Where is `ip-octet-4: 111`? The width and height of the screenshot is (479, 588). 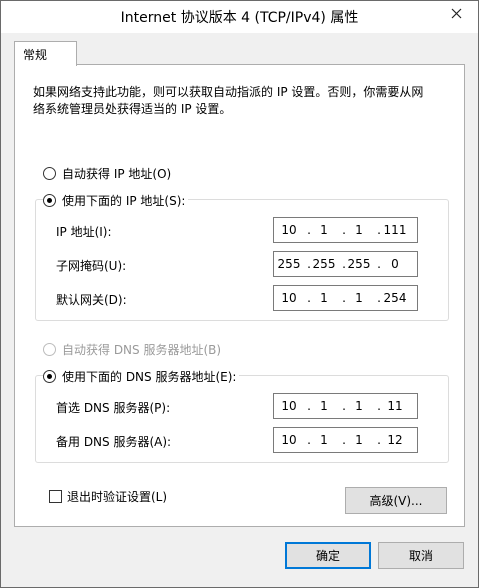
ip-octet-4: 111 is located at coordinates (395, 230).